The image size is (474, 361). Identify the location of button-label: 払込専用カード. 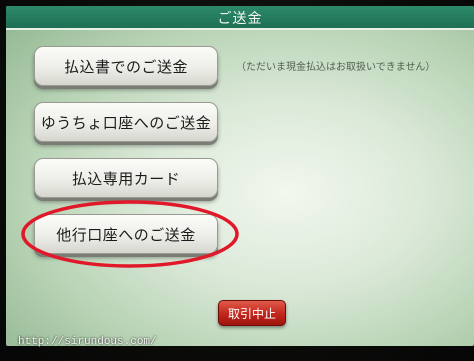
(126, 178).